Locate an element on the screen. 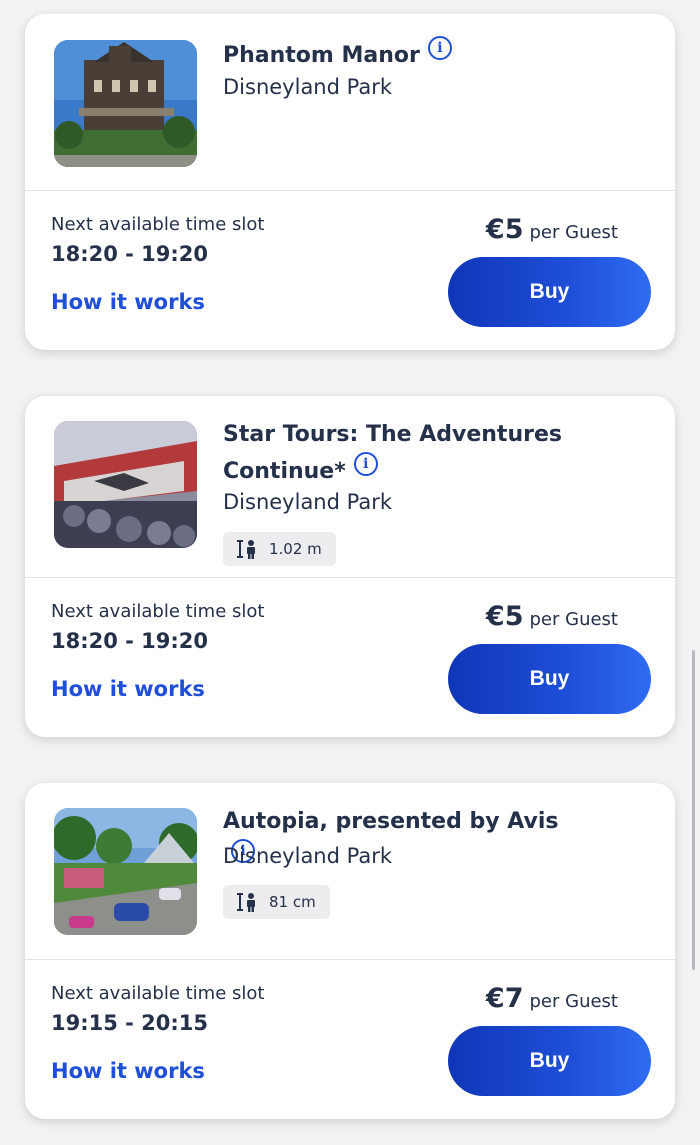  height-requirement-badge: 81 cm is located at coordinates (276, 902).